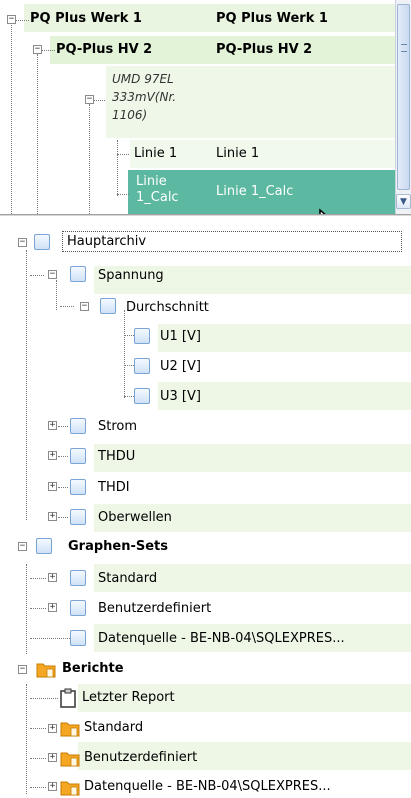  I want to click on grid-name-cell: PQ Plus Werk 1, so click(86, 18).